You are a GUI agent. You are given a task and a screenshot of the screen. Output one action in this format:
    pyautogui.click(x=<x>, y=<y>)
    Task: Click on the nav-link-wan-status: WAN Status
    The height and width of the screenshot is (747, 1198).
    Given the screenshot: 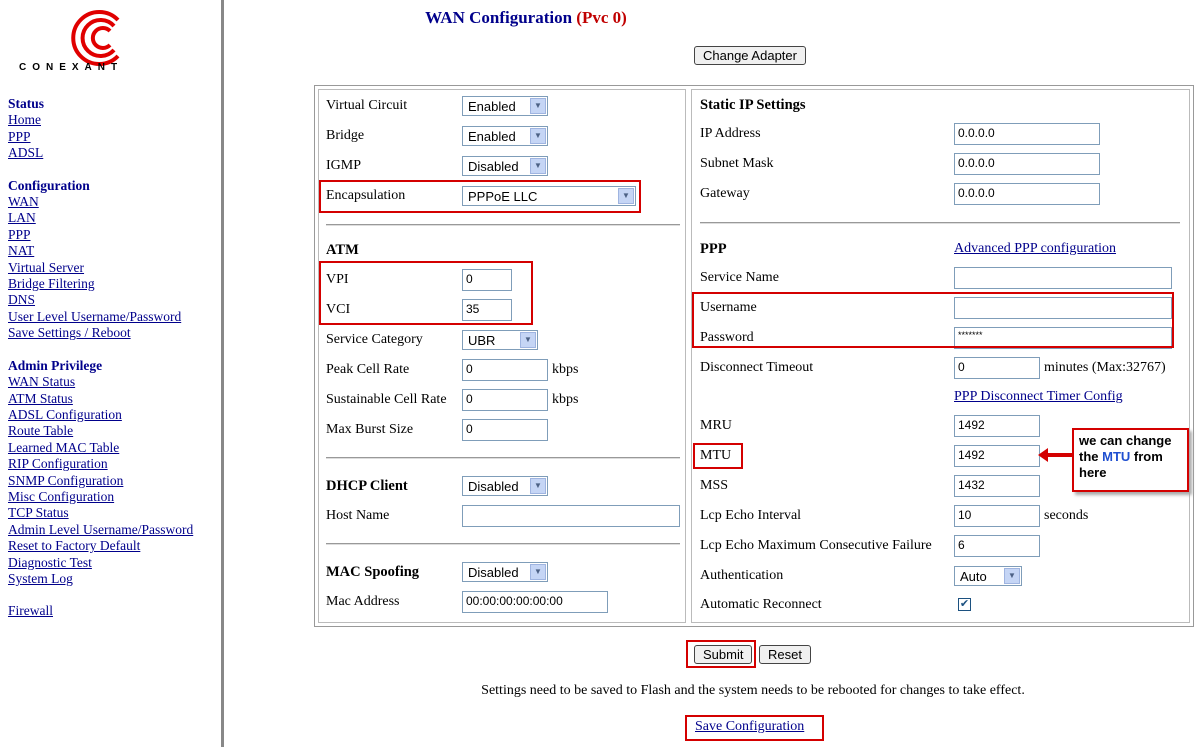 What is the action you would take?
    pyautogui.click(x=41, y=381)
    